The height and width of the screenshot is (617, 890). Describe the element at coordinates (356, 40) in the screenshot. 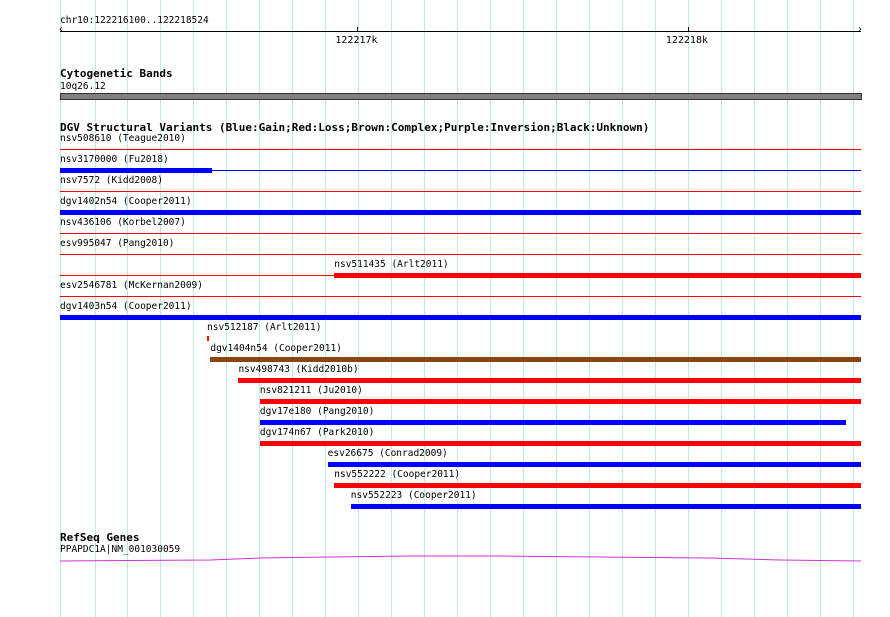

I see `ruler-tick-label: 122217k` at that location.